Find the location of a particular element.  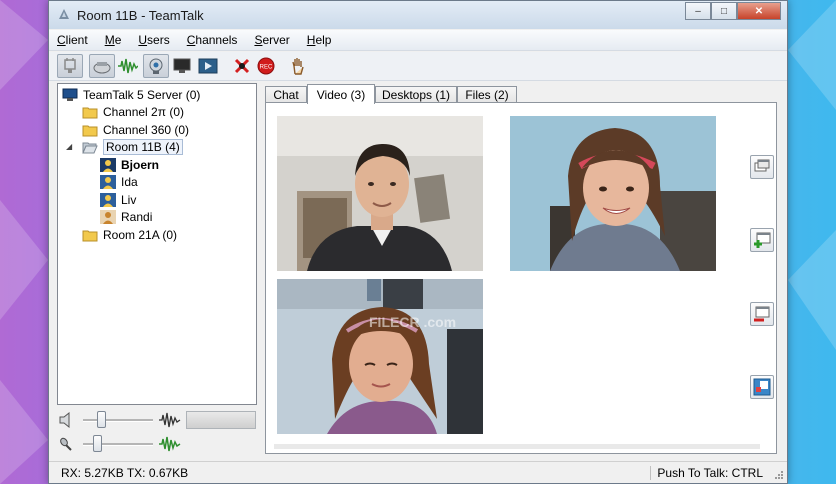

watermark-text: FILECR .com is located at coordinates (412, 322).